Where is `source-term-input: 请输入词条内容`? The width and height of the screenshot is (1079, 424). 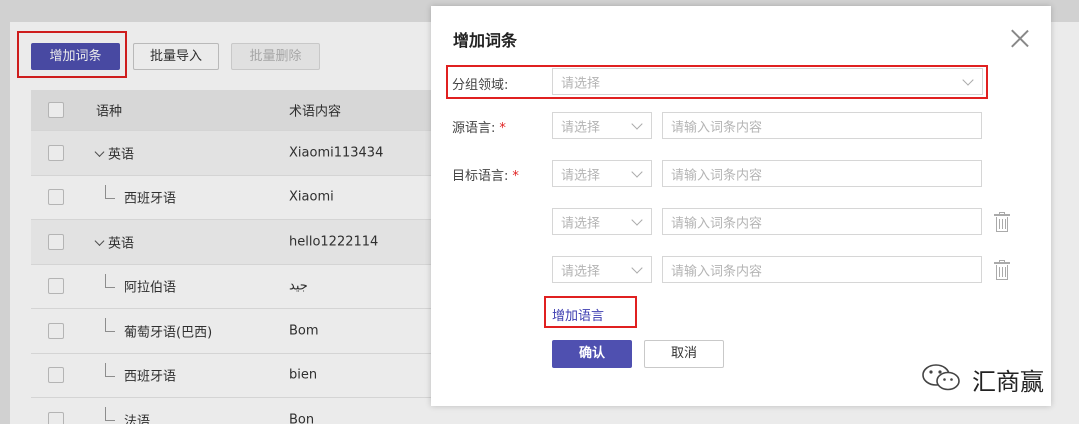 source-term-input: 请输入词条内容 is located at coordinates (822, 125).